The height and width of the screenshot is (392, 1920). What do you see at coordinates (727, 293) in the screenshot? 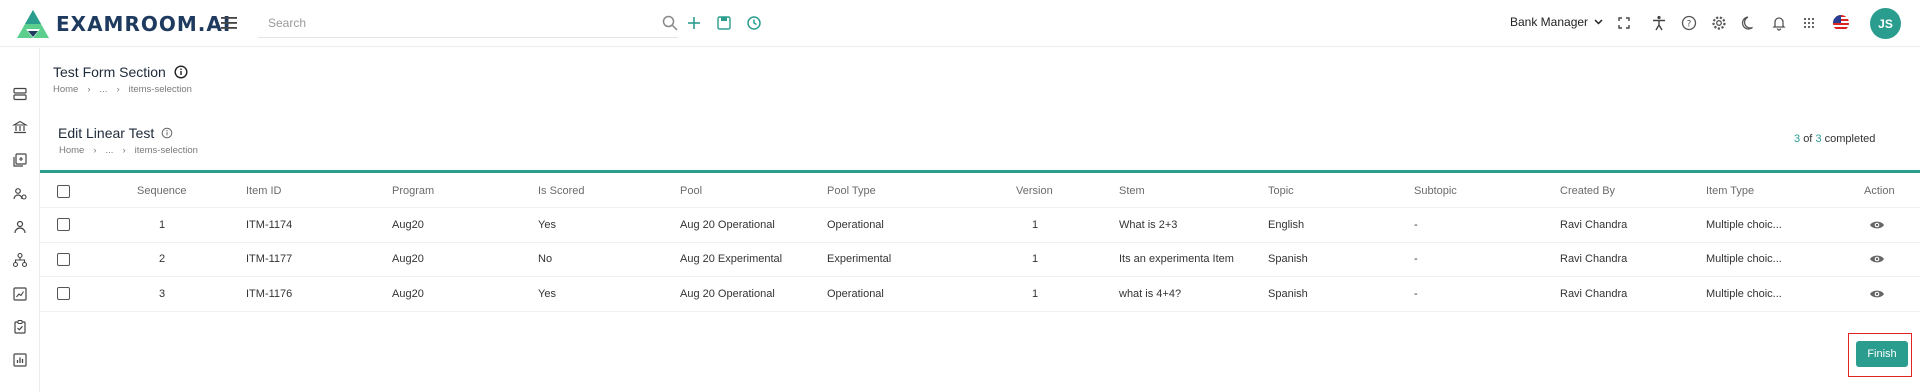
I see `cell-pool: Aug 20 Operational` at bounding box center [727, 293].